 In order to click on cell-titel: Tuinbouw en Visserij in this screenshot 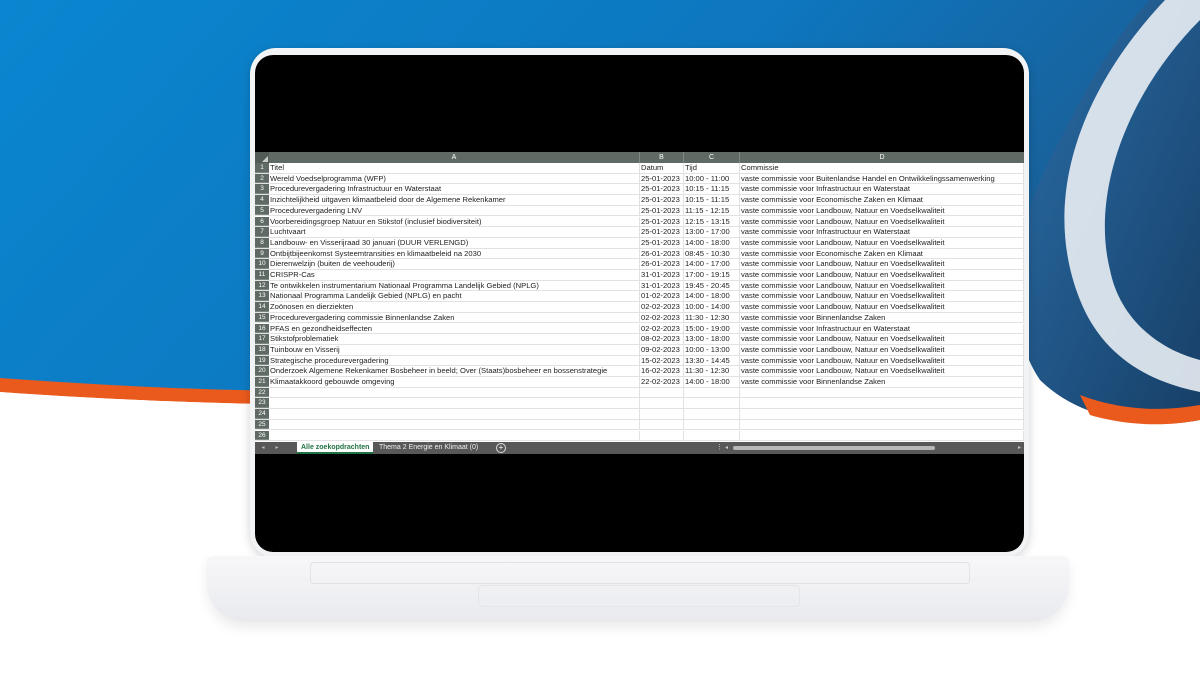, I will do `click(454, 349)`.